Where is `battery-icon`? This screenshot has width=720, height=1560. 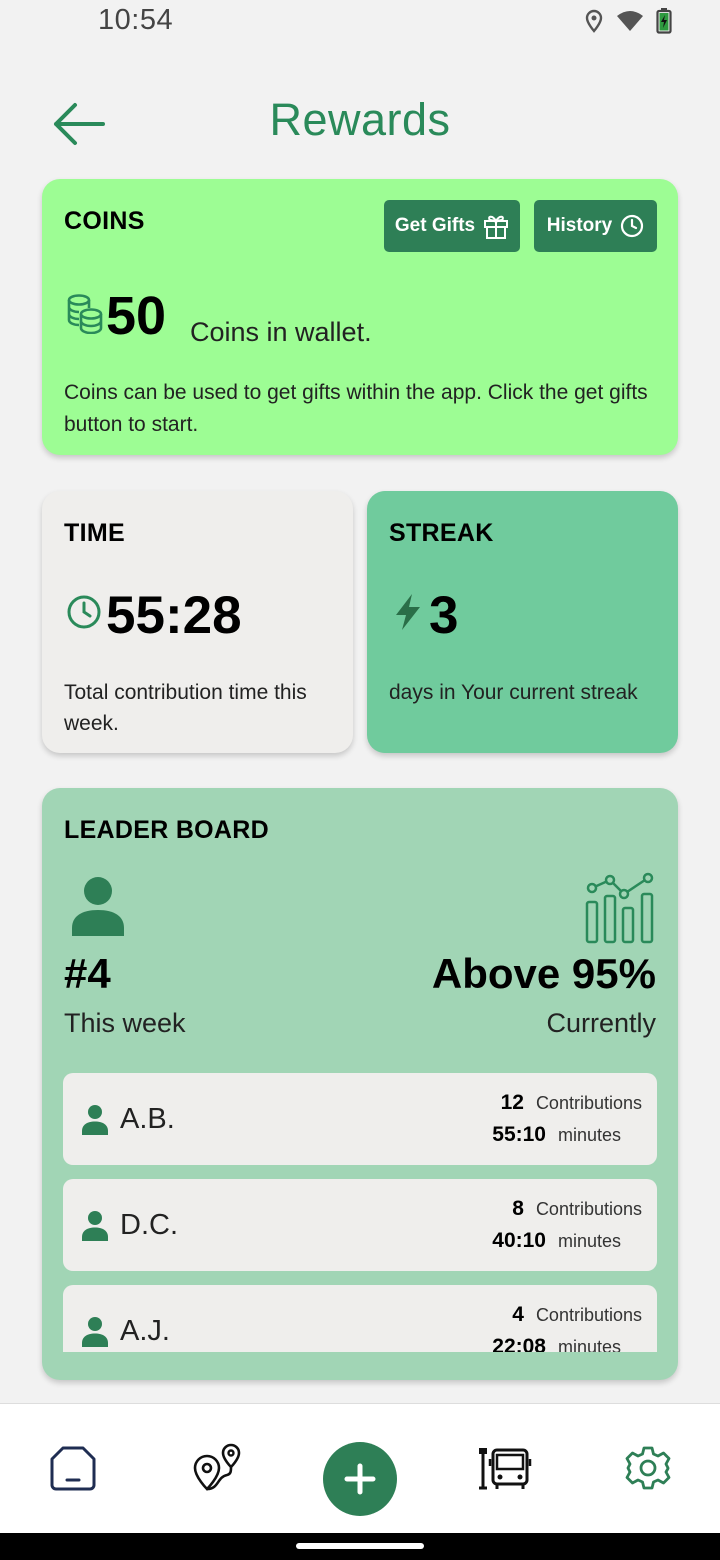 battery-icon is located at coordinates (664, 21).